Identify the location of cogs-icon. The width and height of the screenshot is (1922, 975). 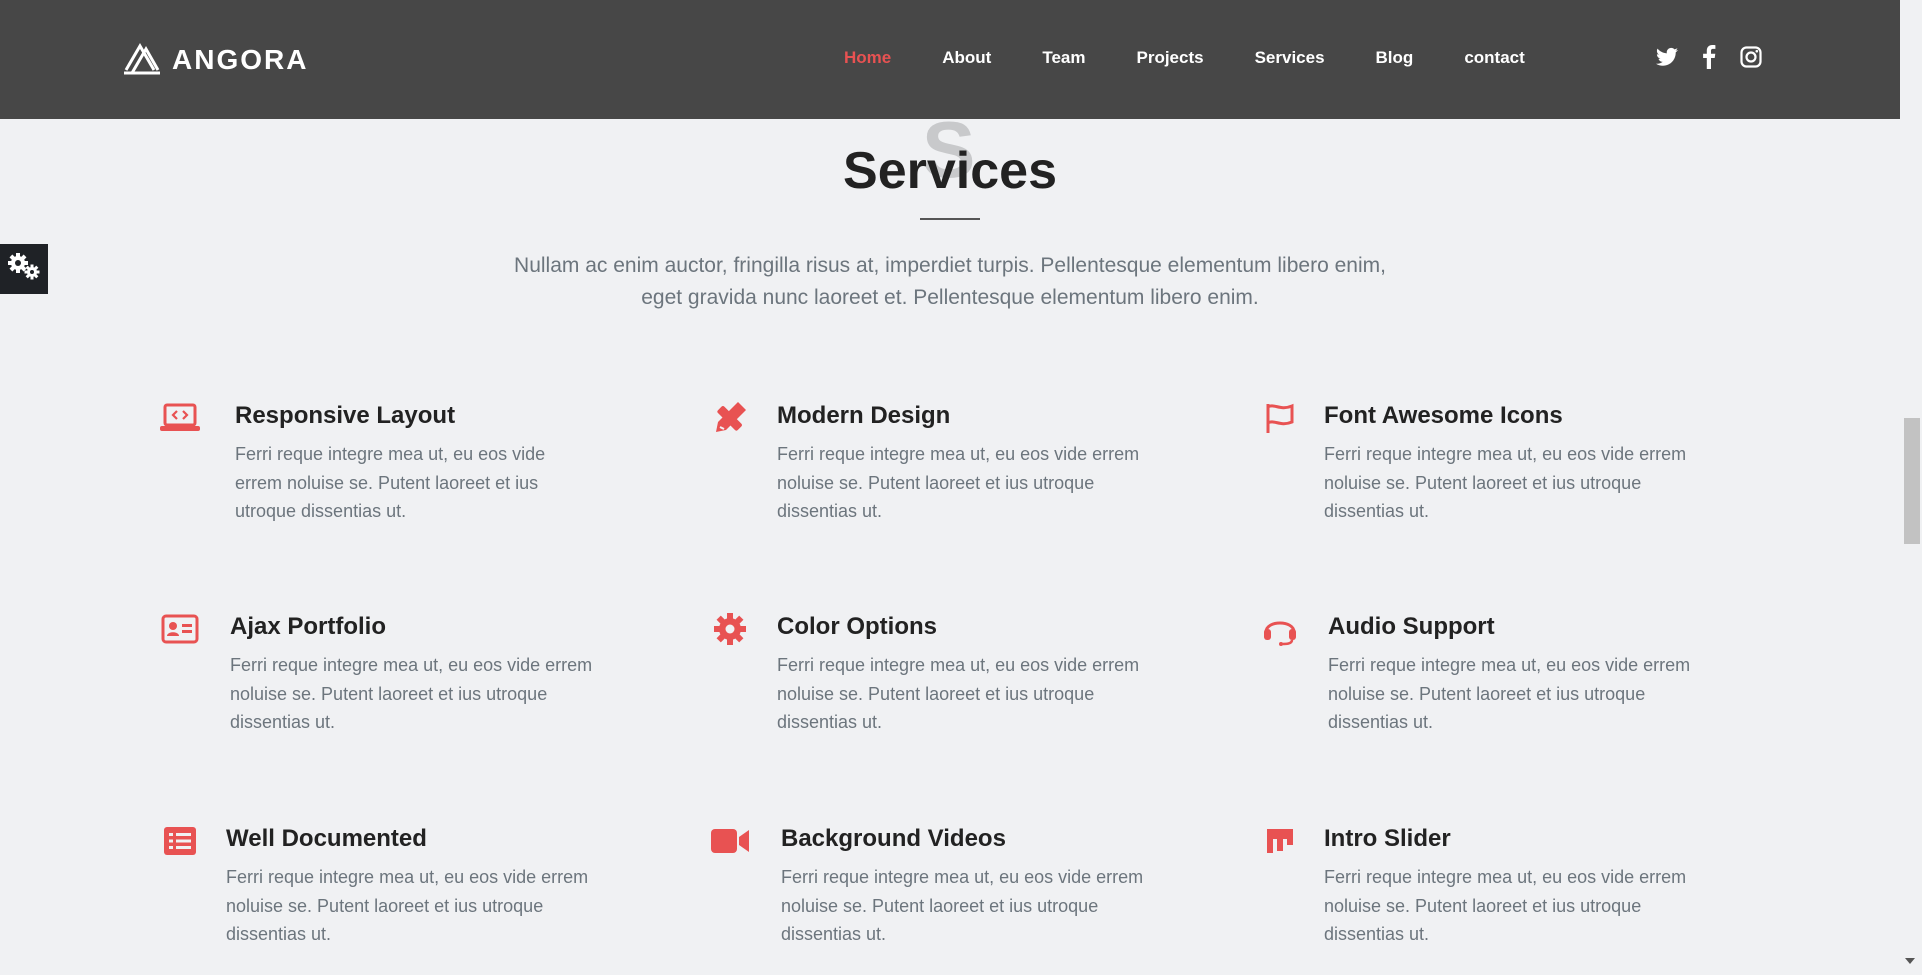
(24, 269).